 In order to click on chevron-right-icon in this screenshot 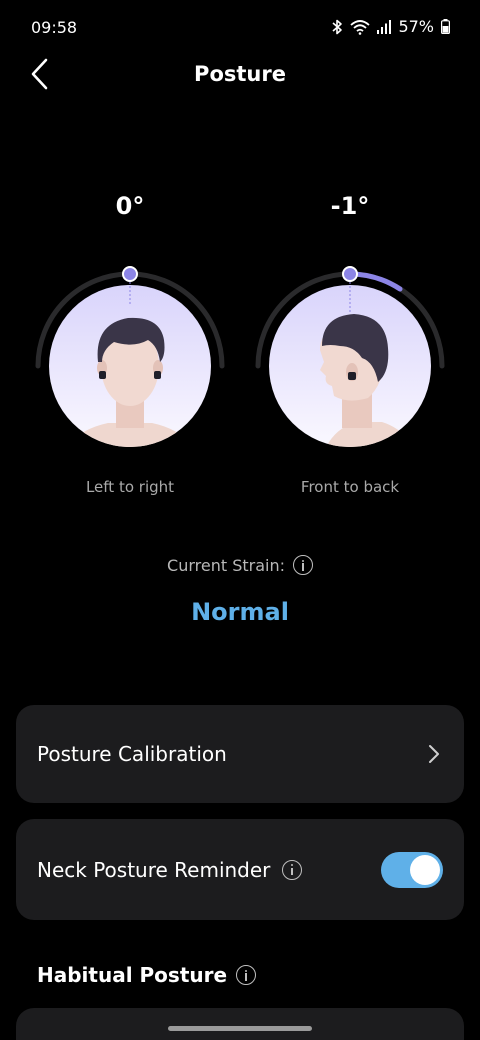, I will do `click(434, 754)`.